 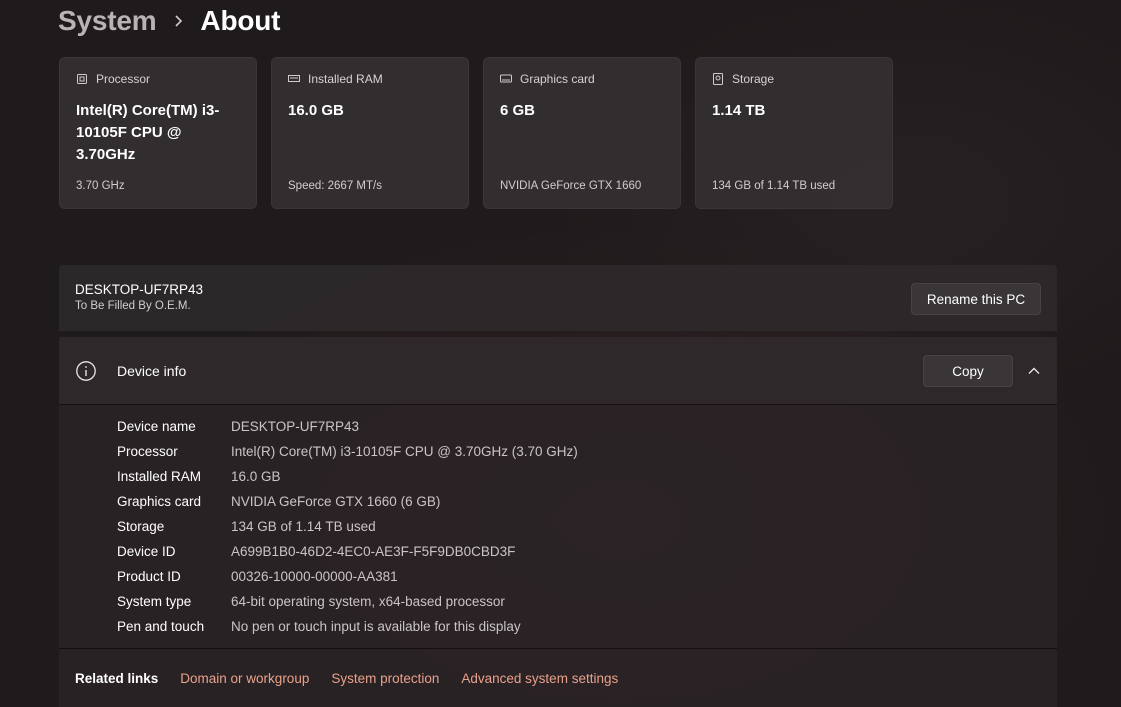 I want to click on ram-card: Installed RAM 16.0 GB Speed: 2667 MT/s, so click(x=370, y=133).